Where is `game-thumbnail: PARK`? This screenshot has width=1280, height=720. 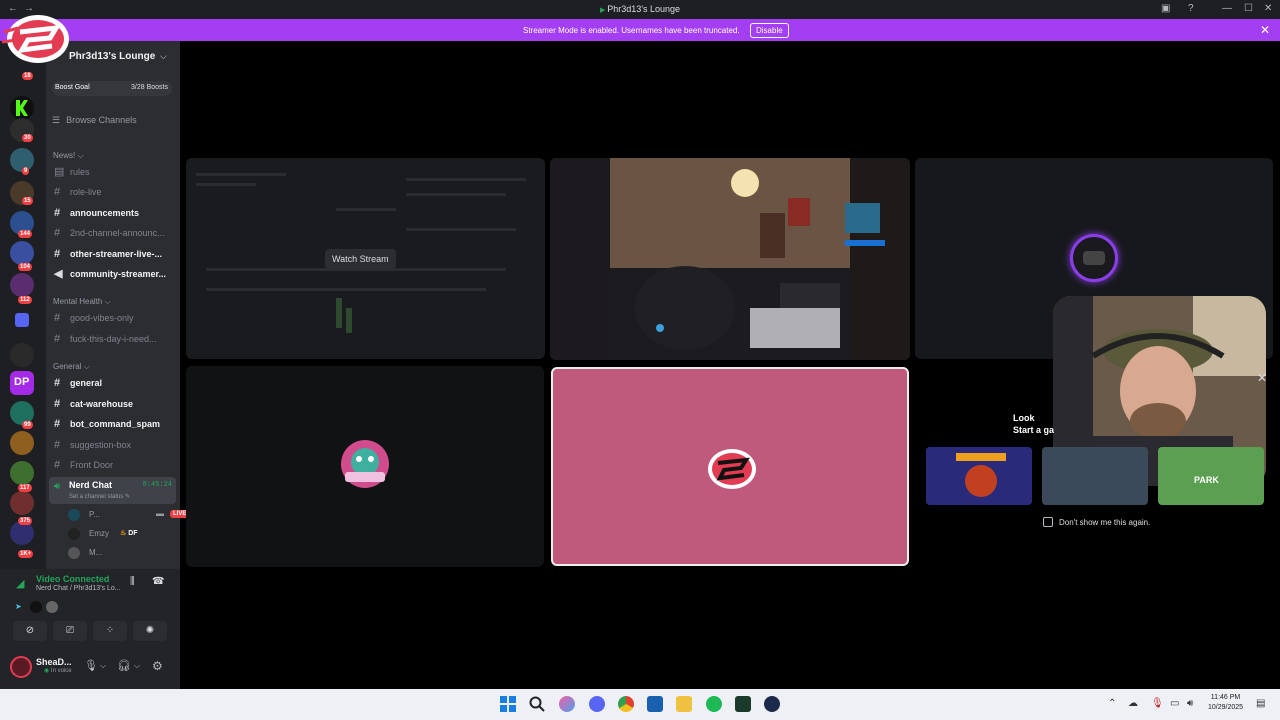 game-thumbnail: PARK is located at coordinates (1211, 476).